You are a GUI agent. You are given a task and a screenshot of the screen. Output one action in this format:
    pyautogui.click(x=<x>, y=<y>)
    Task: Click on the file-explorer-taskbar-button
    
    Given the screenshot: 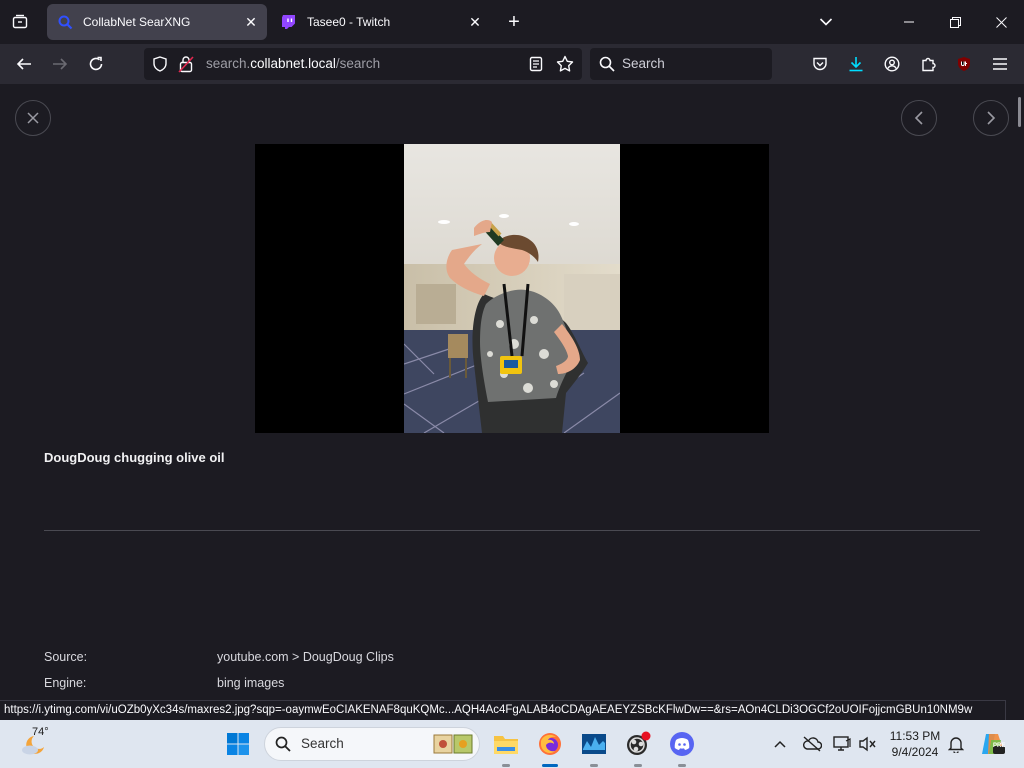 What is the action you would take?
    pyautogui.click(x=506, y=744)
    